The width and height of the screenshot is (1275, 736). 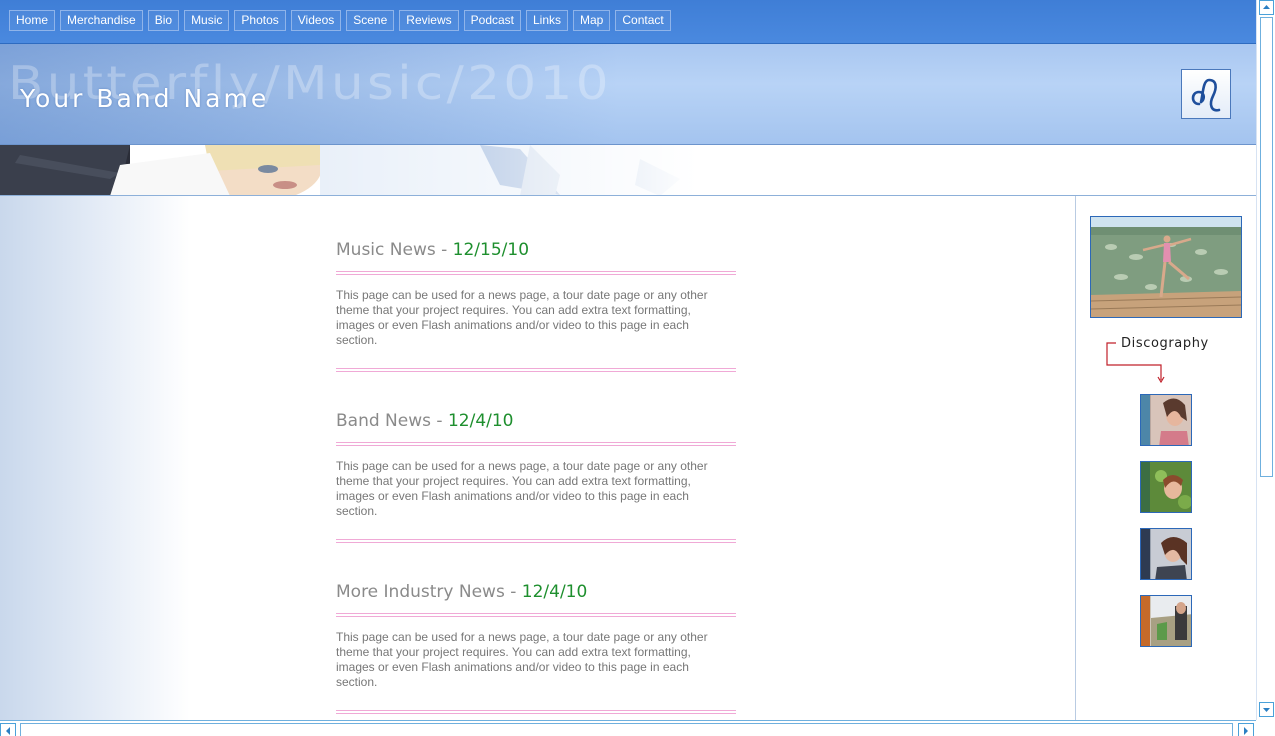 I want to click on scroll-left-button, so click(x=8, y=729).